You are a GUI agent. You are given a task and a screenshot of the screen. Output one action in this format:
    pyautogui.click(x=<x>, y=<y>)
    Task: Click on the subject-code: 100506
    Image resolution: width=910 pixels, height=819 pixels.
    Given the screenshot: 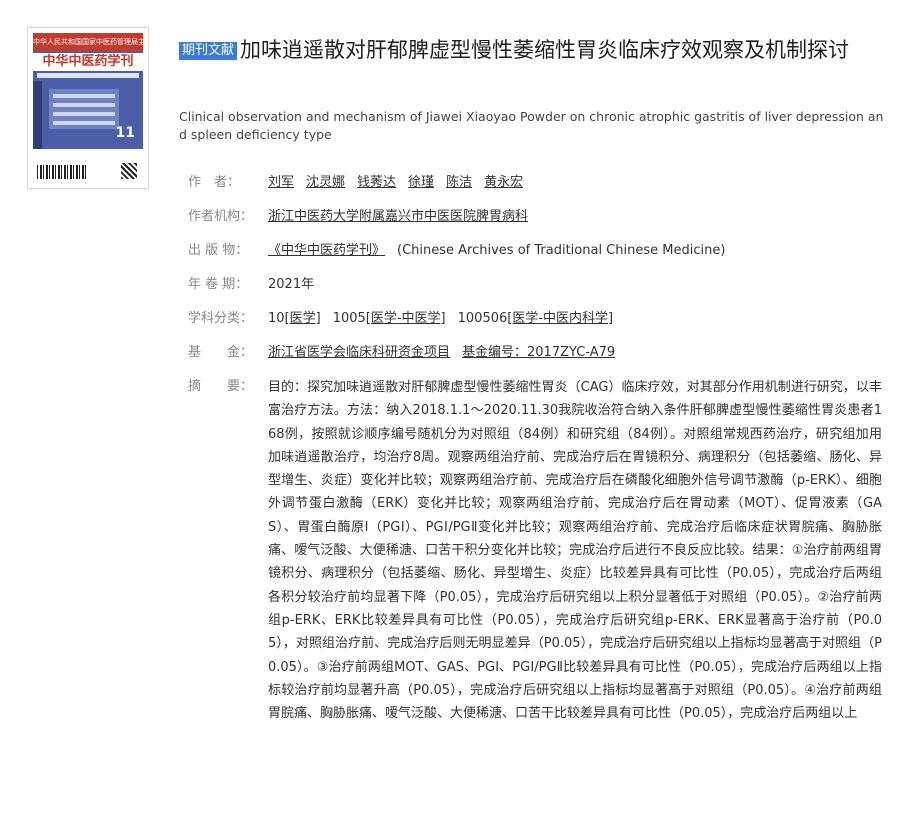 What is the action you would take?
    pyautogui.click(x=482, y=318)
    